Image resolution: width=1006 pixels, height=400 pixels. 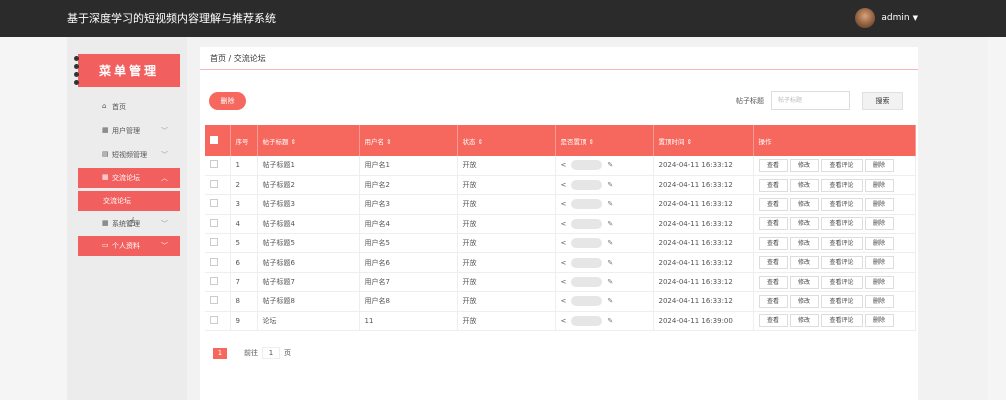 I want to click on column-header: 状态 ⇕, so click(x=506, y=140).